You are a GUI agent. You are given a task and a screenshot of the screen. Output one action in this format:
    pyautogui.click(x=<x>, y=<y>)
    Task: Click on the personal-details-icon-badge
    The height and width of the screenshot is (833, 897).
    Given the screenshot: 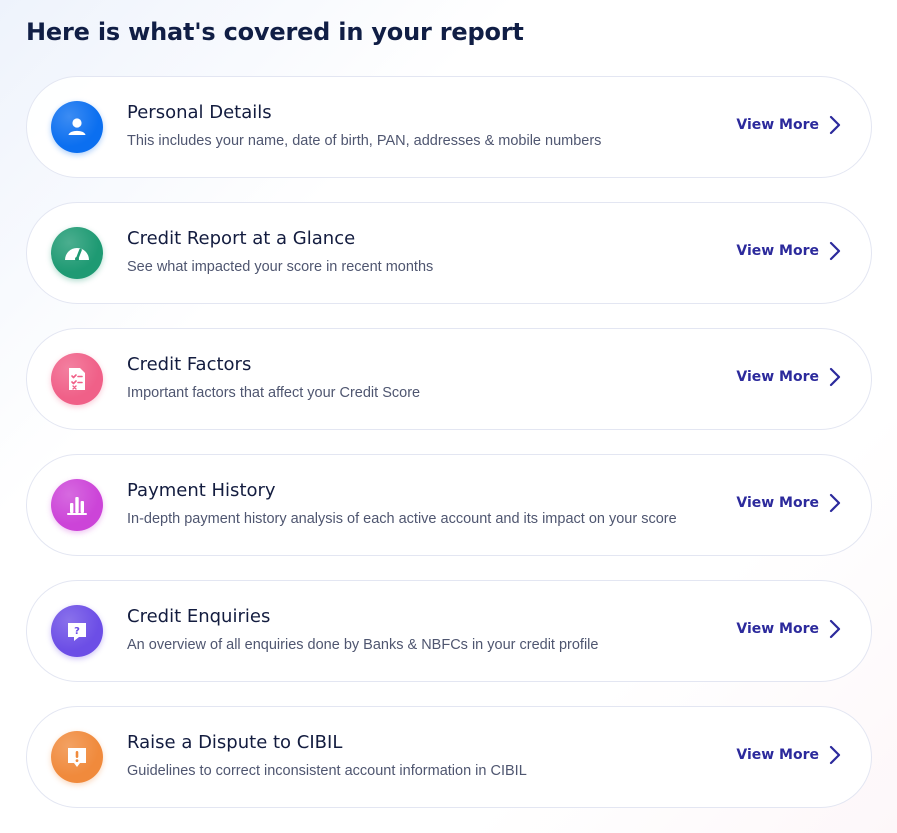 What is the action you would take?
    pyautogui.click(x=77, y=127)
    